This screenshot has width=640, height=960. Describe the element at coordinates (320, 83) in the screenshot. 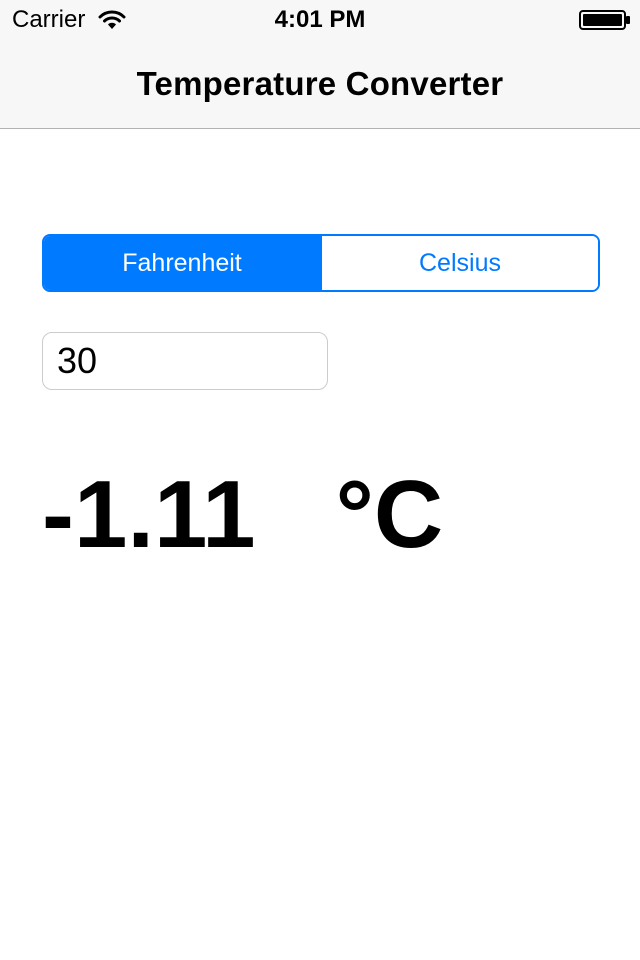

I see `page-title: Temperature Converter` at that location.